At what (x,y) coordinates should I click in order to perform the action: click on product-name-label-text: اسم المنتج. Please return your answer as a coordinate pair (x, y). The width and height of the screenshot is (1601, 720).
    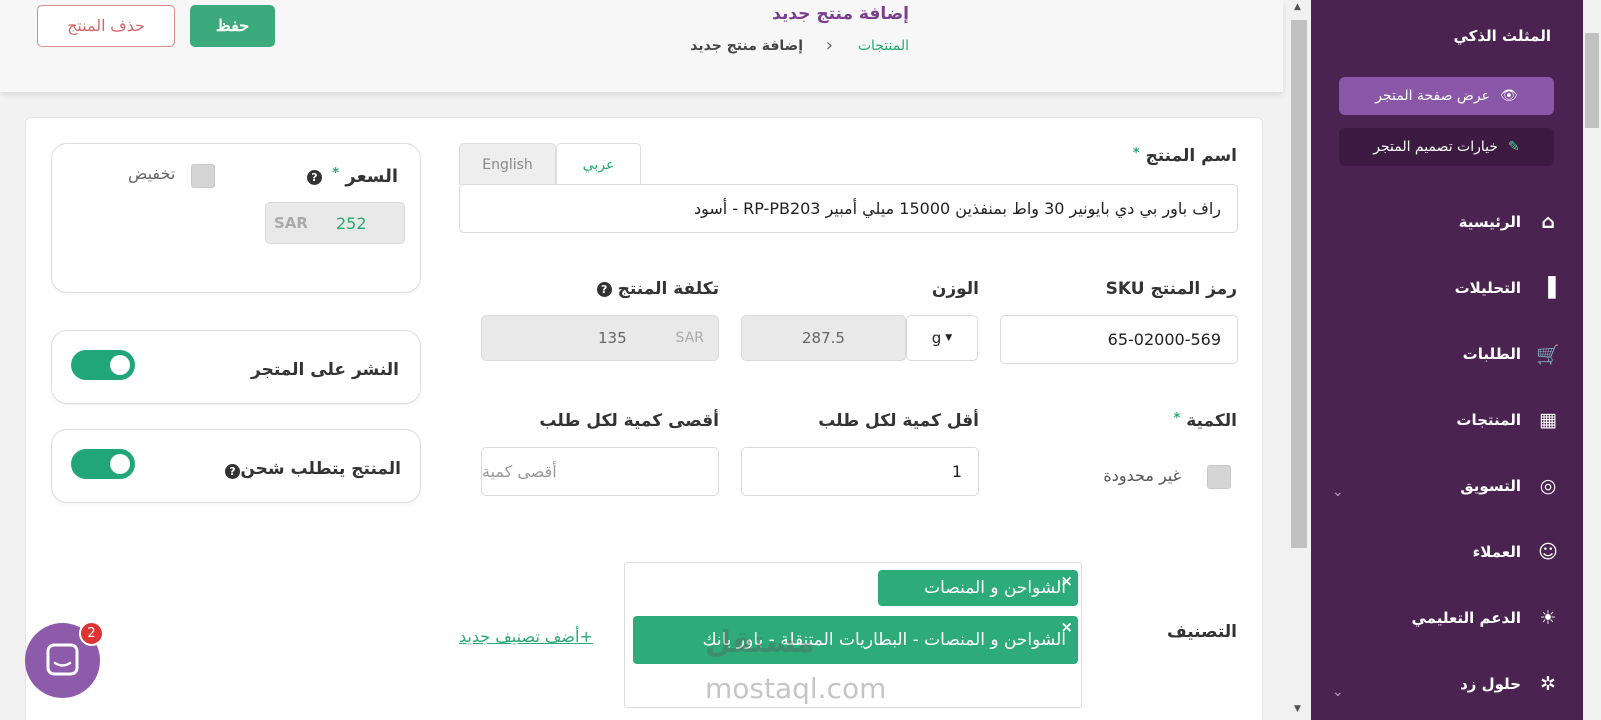
    Looking at the image, I should click on (1191, 156).